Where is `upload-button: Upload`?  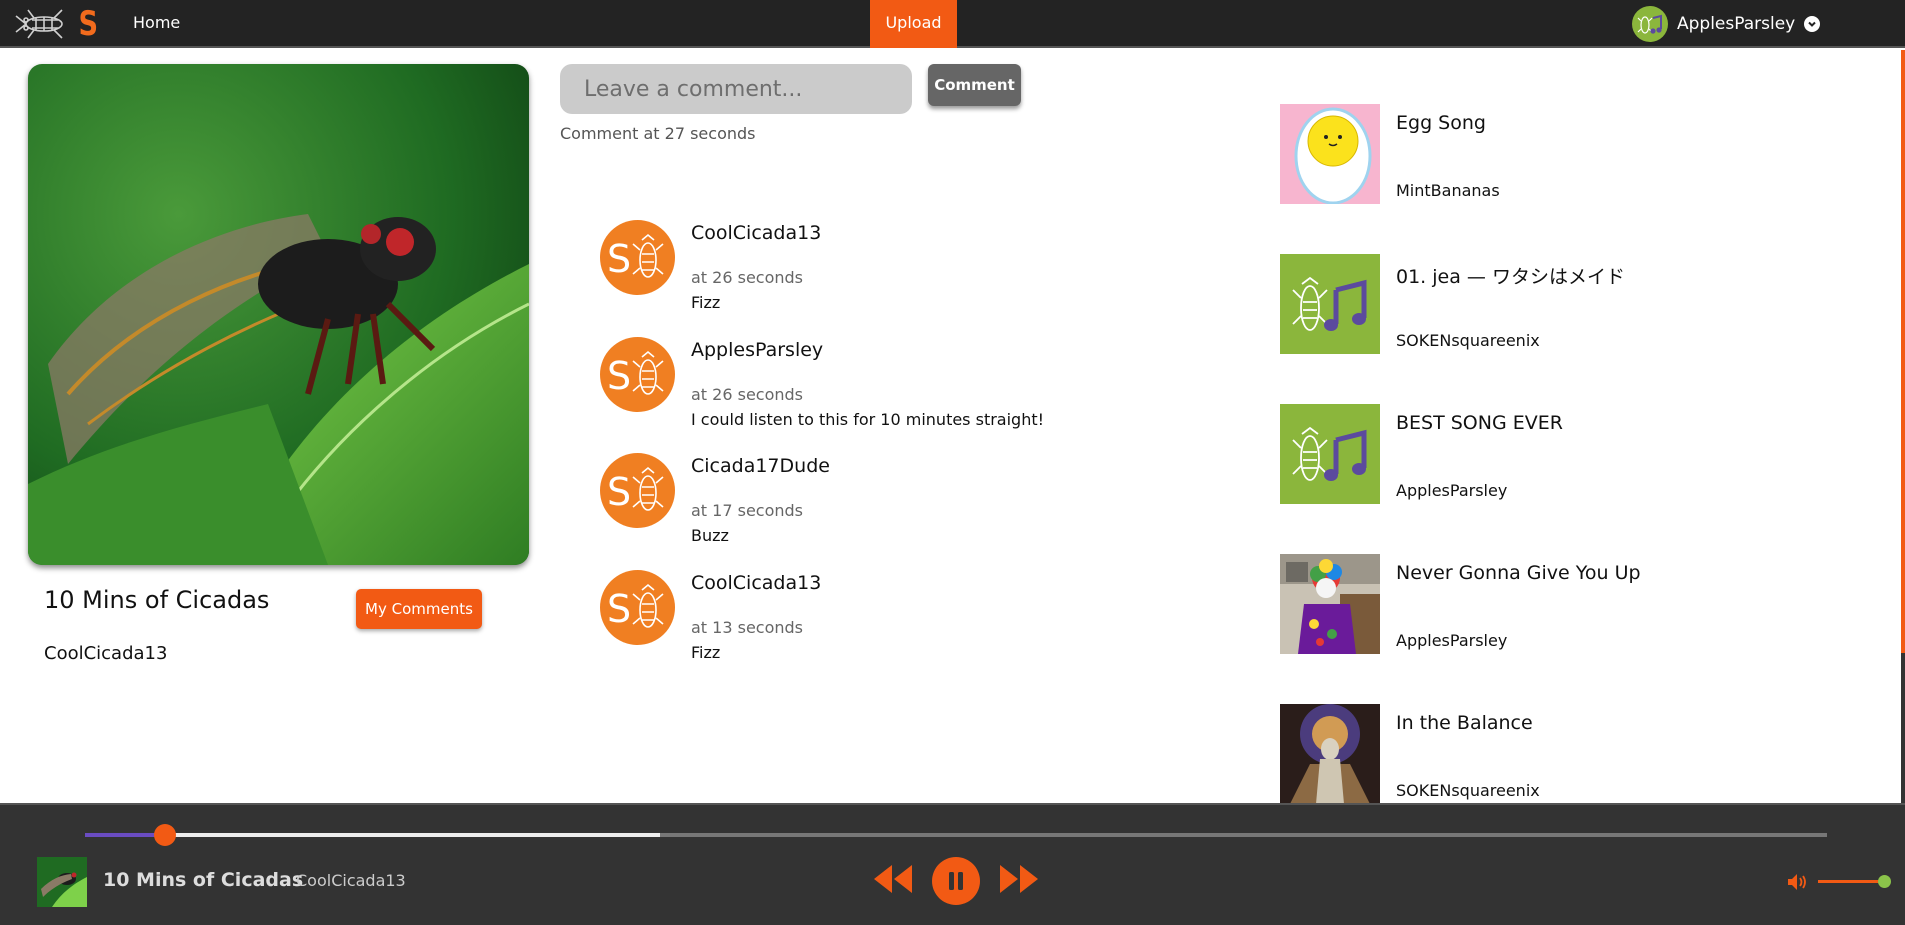 upload-button: Upload is located at coordinates (913, 24).